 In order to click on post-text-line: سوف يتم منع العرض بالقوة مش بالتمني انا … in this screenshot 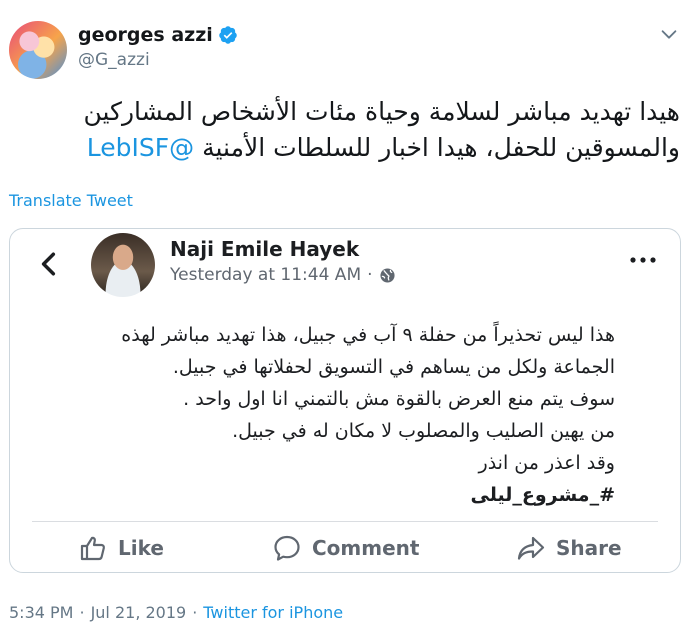, I will do `click(399, 399)`.